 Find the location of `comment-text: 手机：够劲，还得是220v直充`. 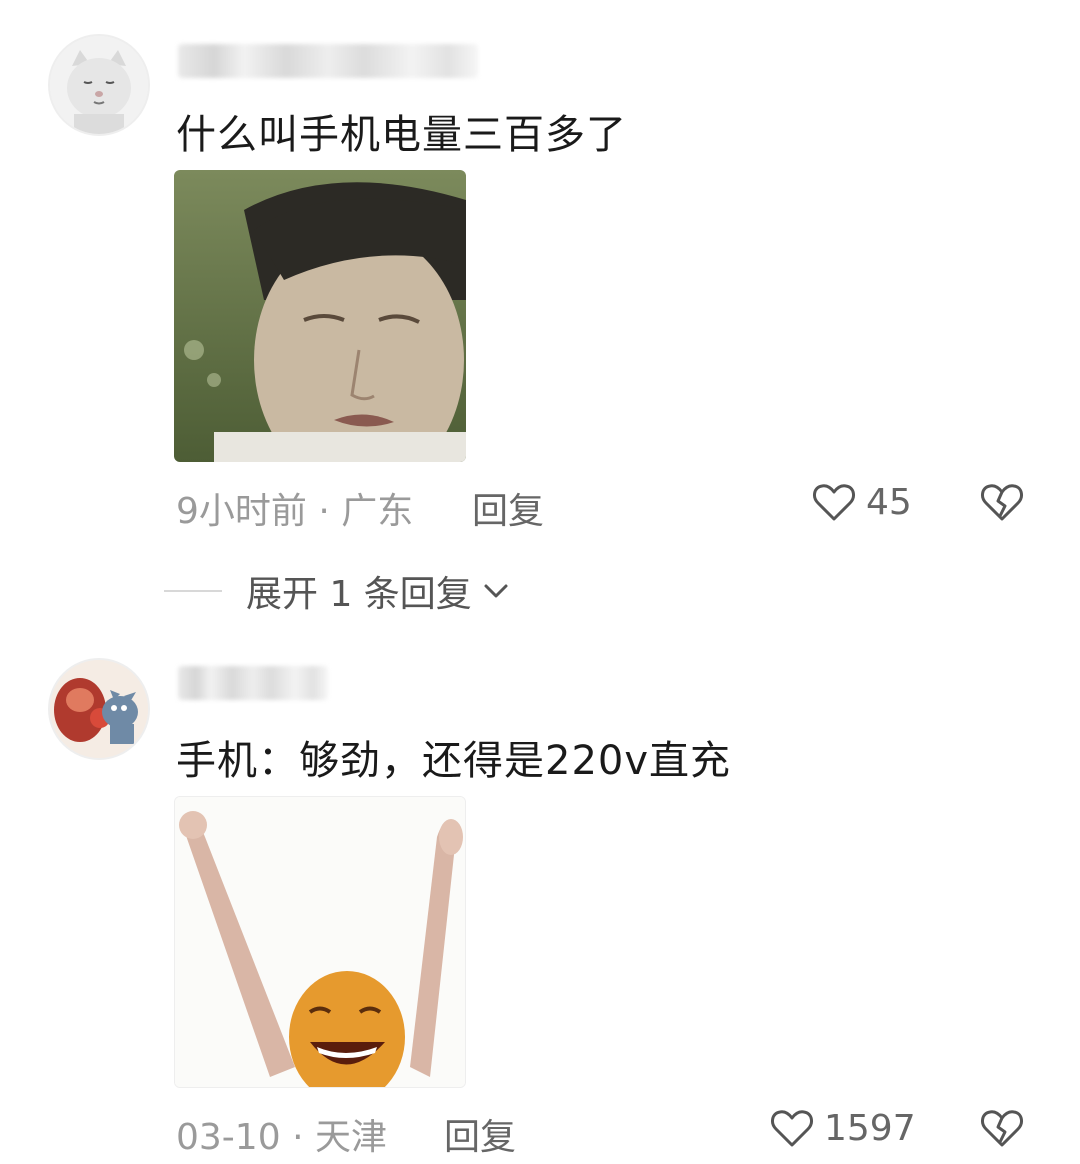

comment-text: 手机：够劲，还得是220v直充 is located at coordinates (454, 761).